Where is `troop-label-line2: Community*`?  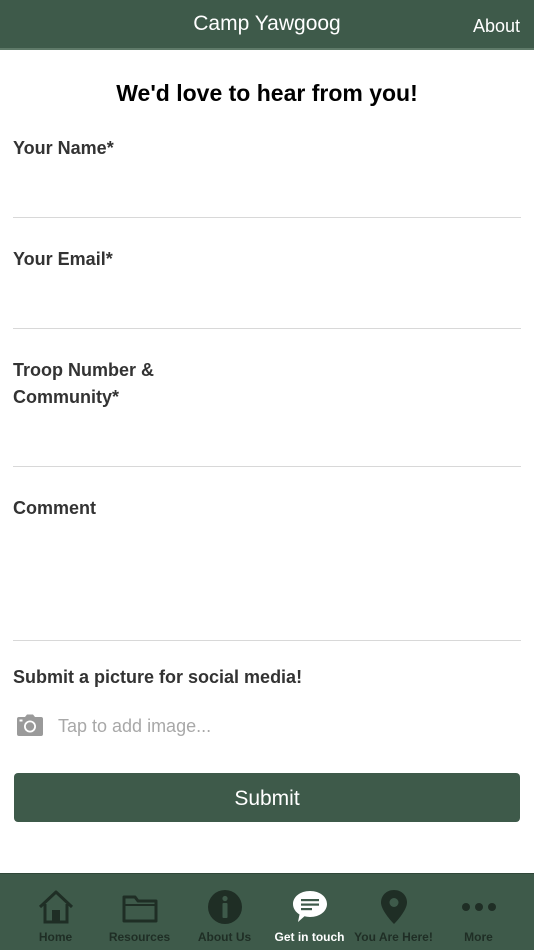 troop-label-line2: Community* is located at coordinates (66, 397).